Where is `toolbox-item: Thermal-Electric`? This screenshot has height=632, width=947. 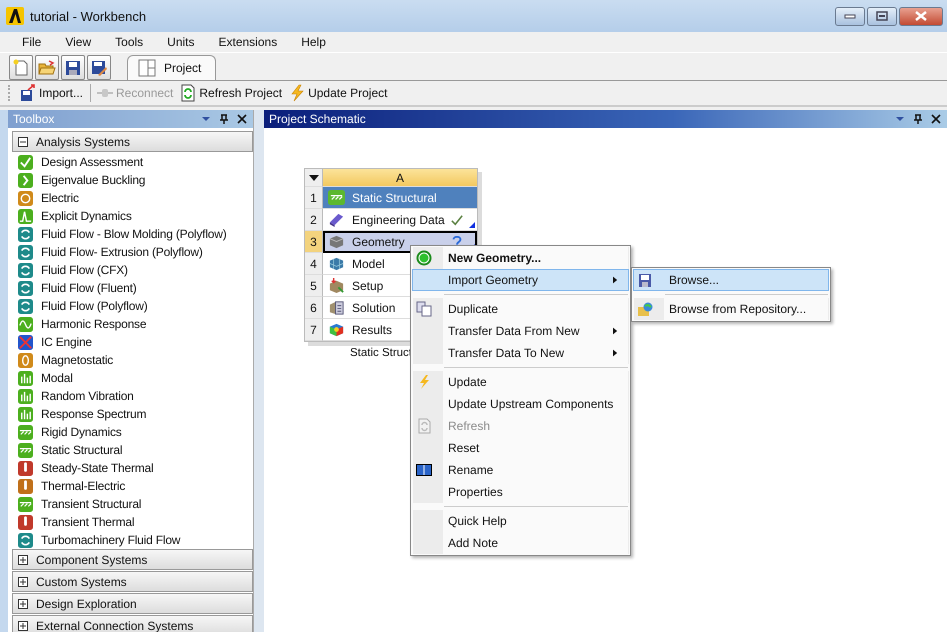
toolbox-item: Thermal-Electric is located at coordinates (132, 486).